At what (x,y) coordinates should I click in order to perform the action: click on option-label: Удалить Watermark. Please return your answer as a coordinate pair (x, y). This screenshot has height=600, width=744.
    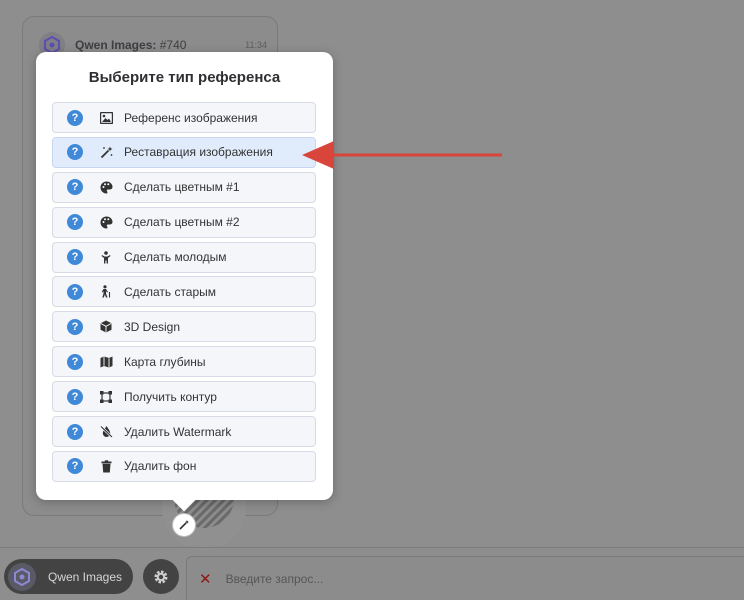
    Looking at the image, I should click on (178, 431).